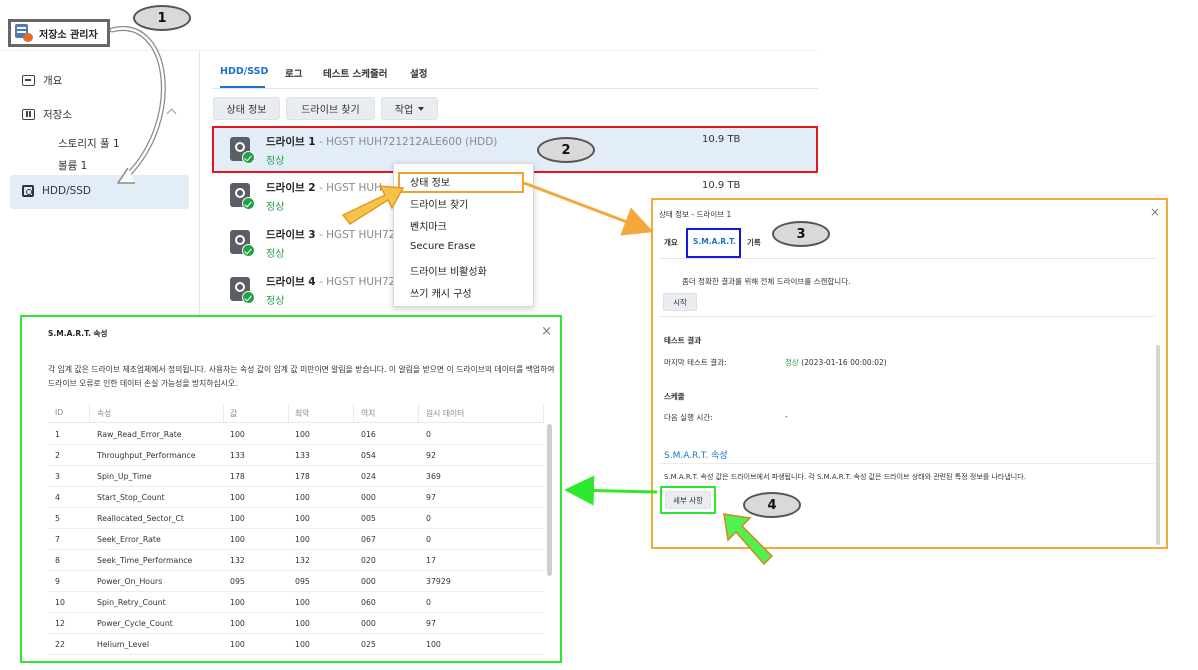 The height and width of the screenshot is (670, 1198). Describe the element at coordinates (246, 108) in the screenshot. I see `status-info-button: 상태 정보` at that location.